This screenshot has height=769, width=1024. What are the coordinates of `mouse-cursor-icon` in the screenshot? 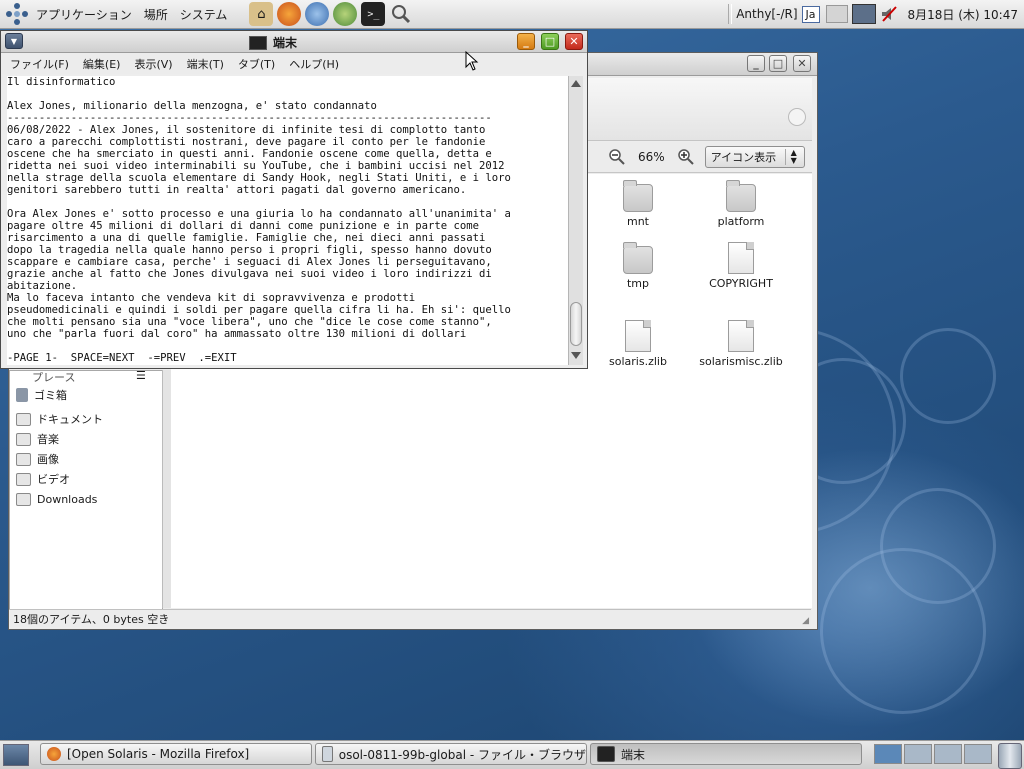 It's located at (472, 61).